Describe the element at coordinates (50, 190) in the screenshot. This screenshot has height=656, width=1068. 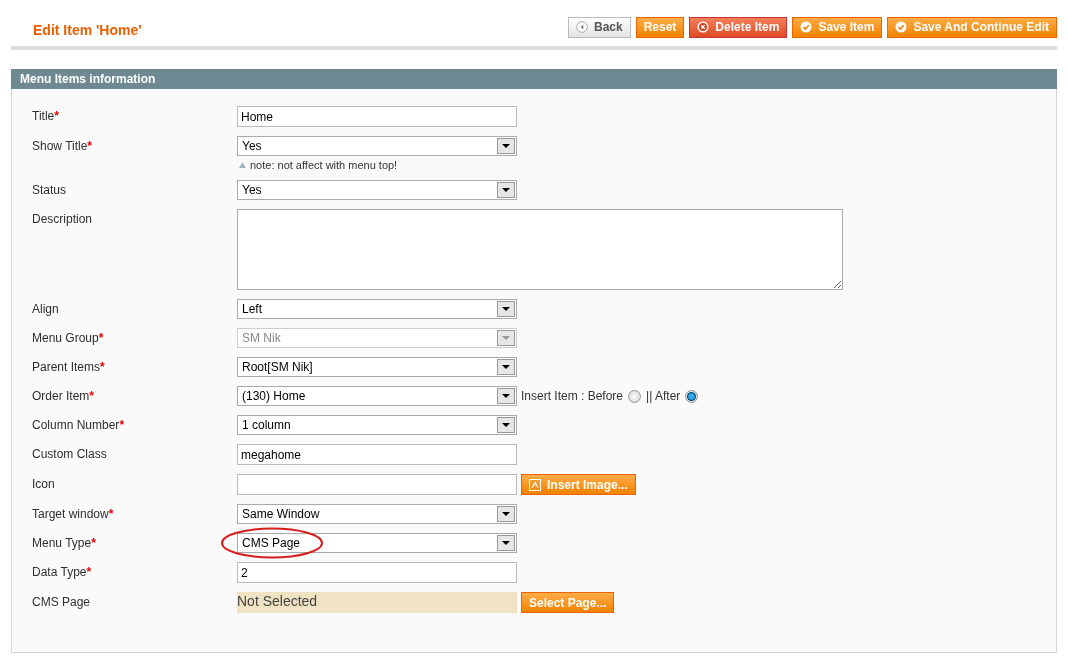
I see `field-label: Status` at that location.